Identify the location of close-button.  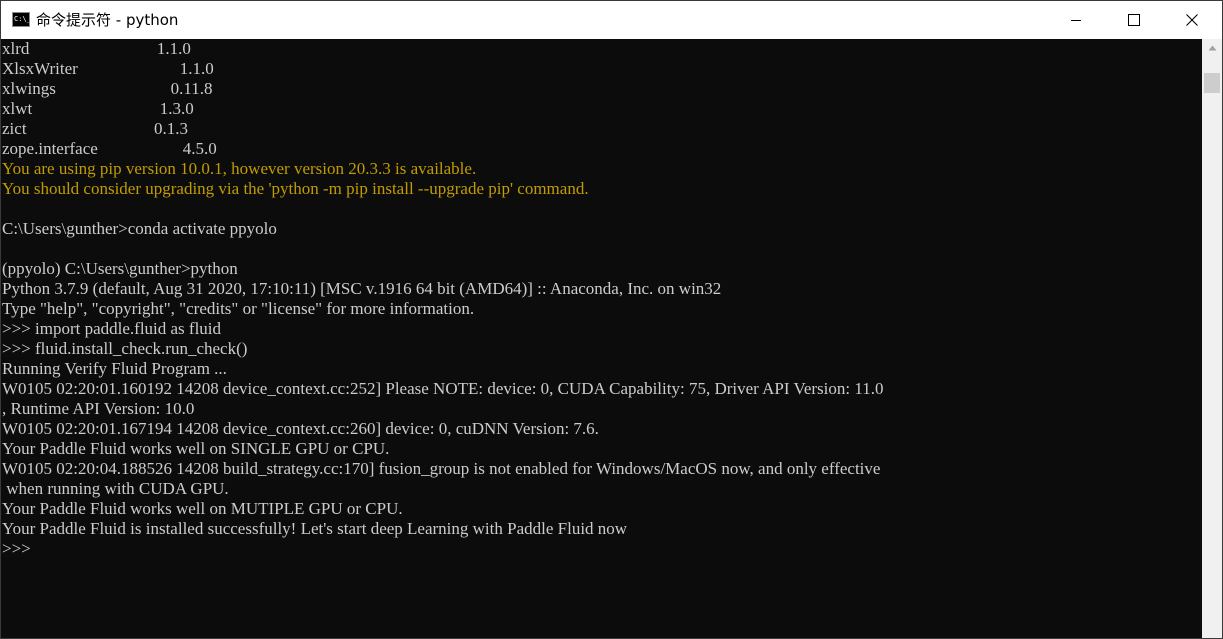
(1192, 20).